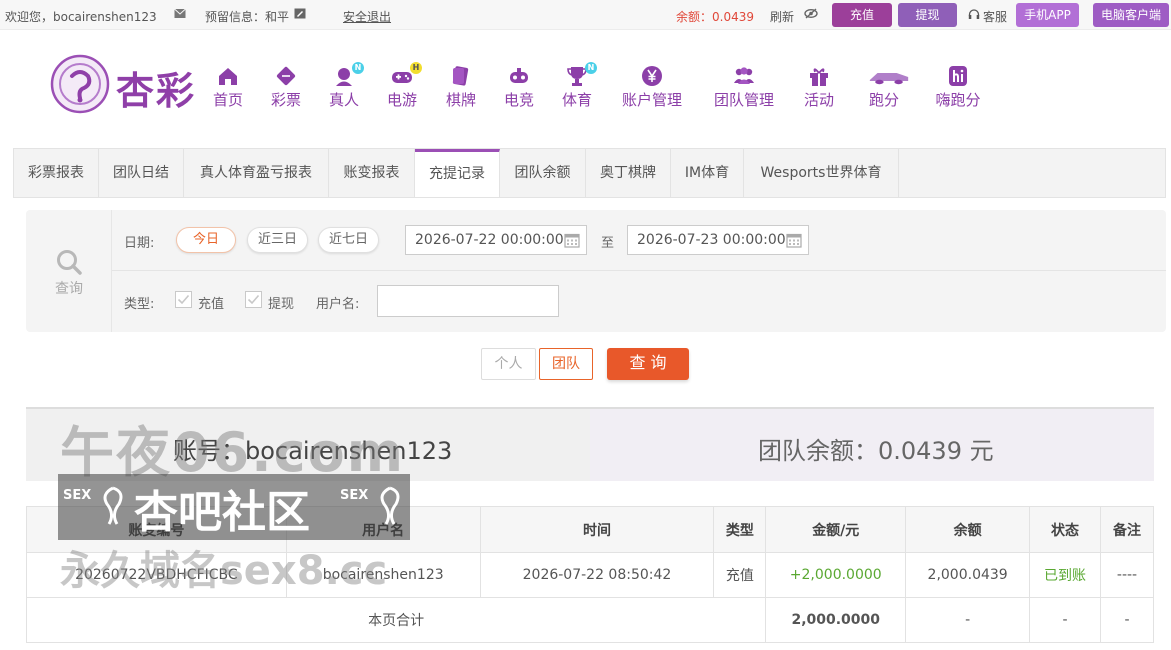 The width and height of the screenshot is (1171, 650). Describe the element at coordinates (648, 364) in the screenshot. I see `search-button: 查 询` at that location.